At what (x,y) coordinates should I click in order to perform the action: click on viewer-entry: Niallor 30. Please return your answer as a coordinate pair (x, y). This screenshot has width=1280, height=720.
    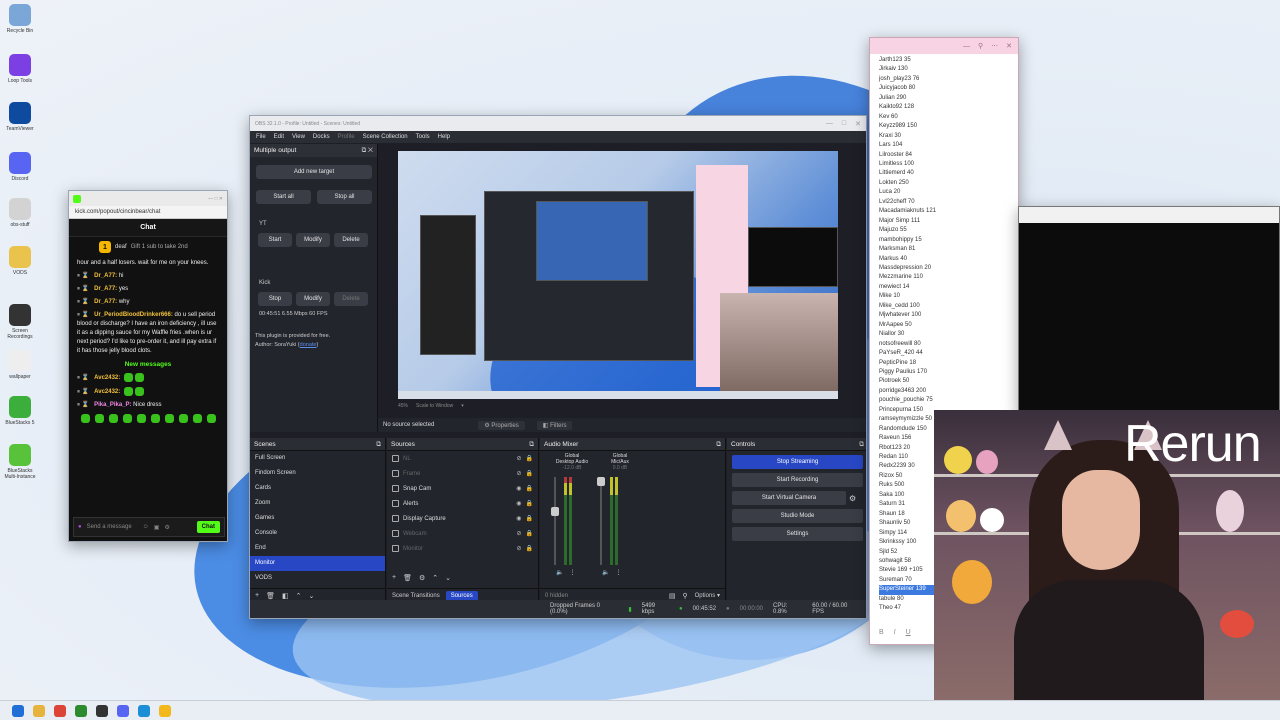
    Looking at the image, I should click on (948, 334).